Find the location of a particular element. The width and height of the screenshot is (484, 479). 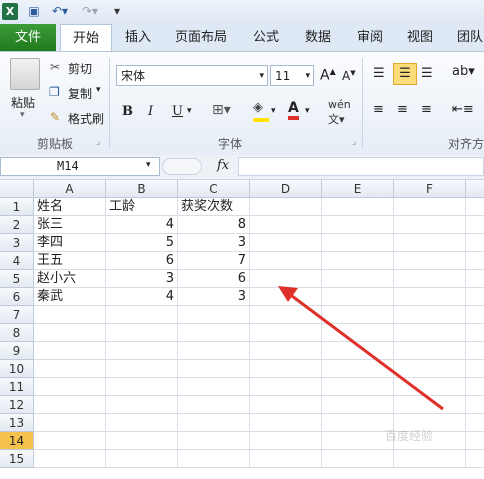

align-middle-icon: ☰ is located at coordinates (405, 74).